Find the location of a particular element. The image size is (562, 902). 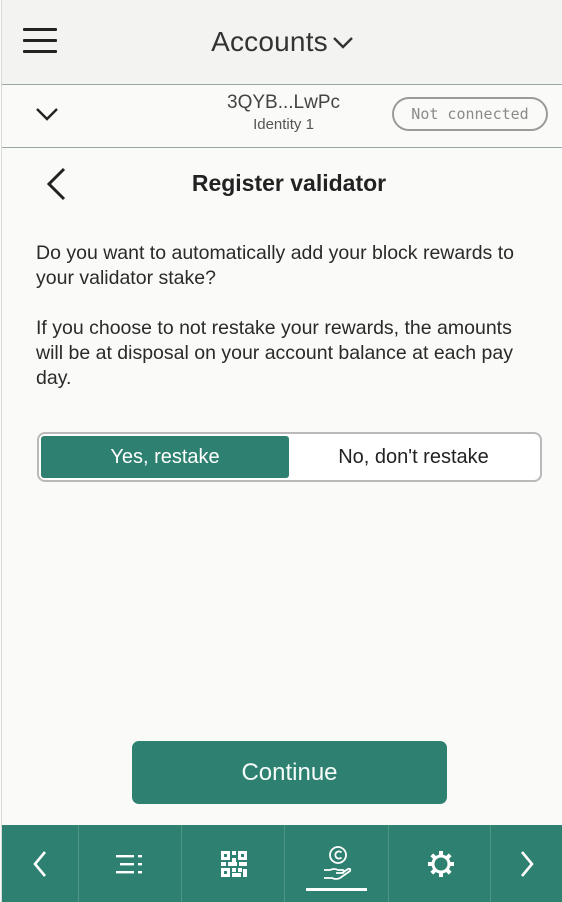

continue-button: Continue is located at coordinates (289, 772).